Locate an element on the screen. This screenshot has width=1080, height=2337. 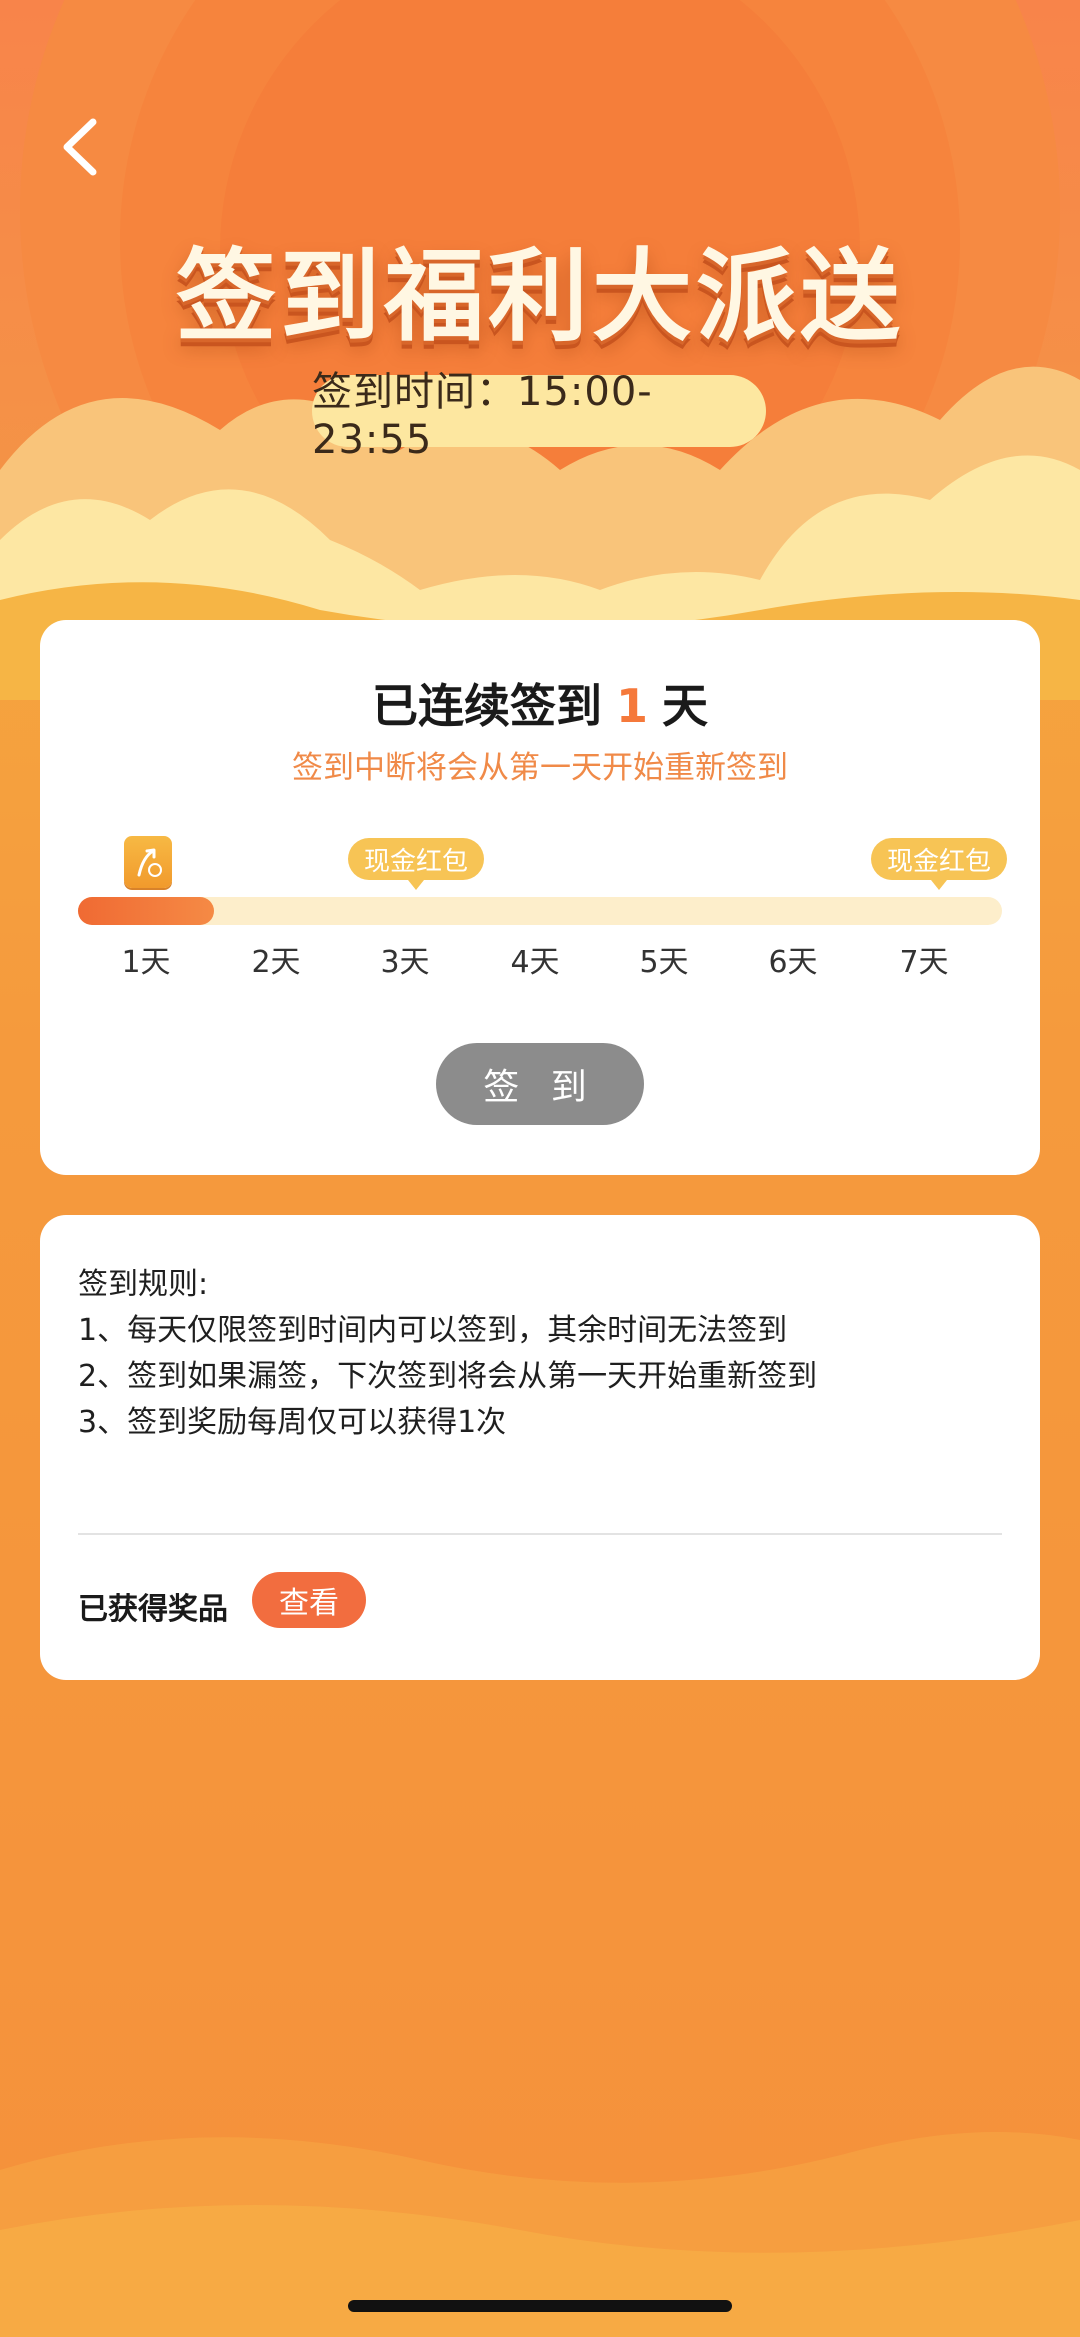
rule-item: 2、签到如果漏签，下次签到将会从第一天开始重新签到 is located at coordinates (448, 1376).